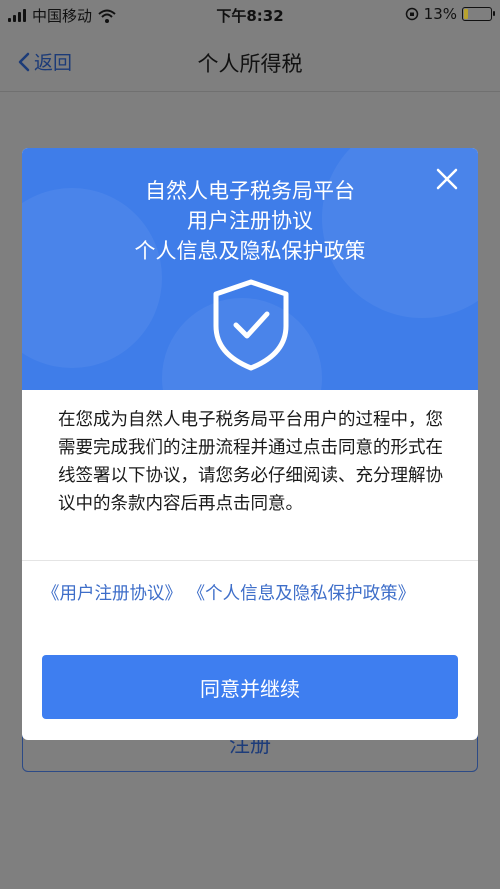  I want to click on status-right: 13%, so click(450, 14).